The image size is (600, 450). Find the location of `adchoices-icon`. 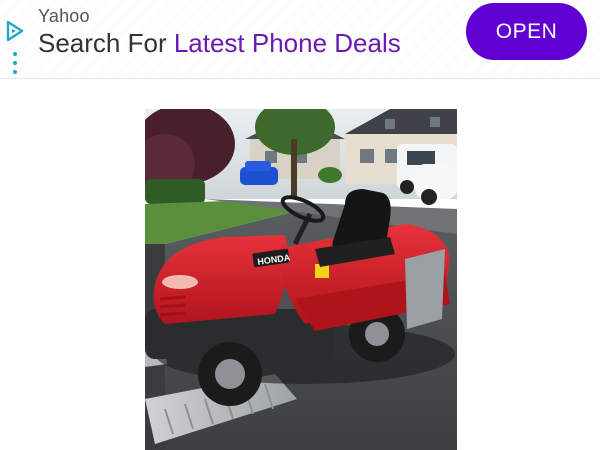

adchoices-icon is located at coordinates (15, 31).